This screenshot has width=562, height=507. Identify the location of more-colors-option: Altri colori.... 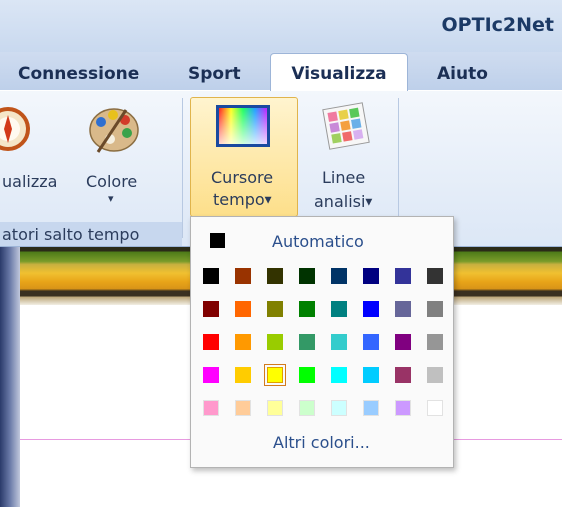
(321, 442).